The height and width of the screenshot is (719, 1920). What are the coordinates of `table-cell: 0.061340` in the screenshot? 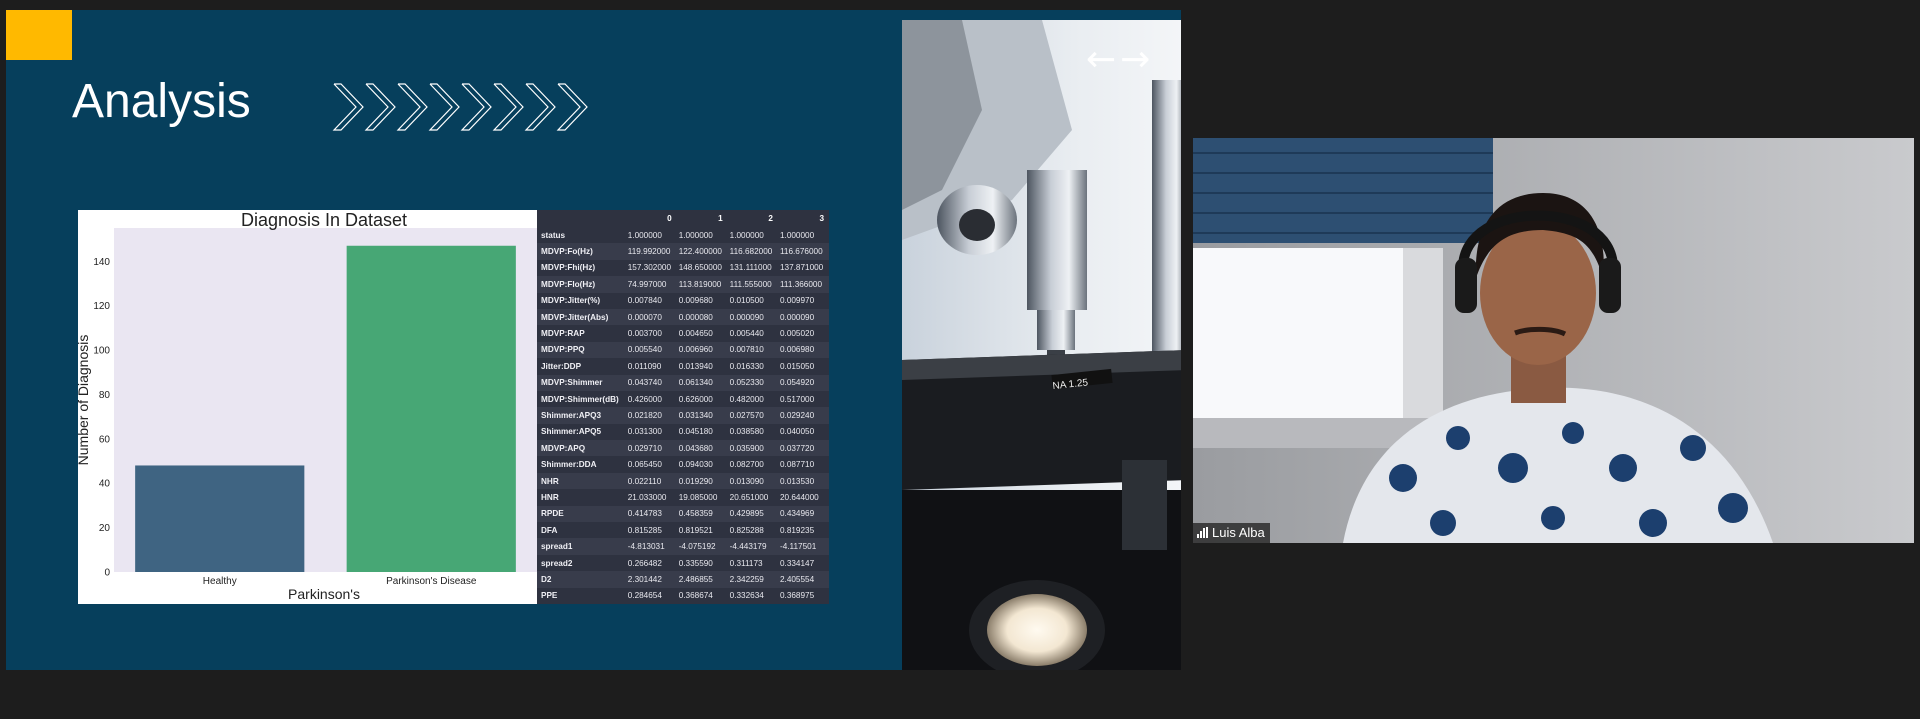 It's located at (702, 382).